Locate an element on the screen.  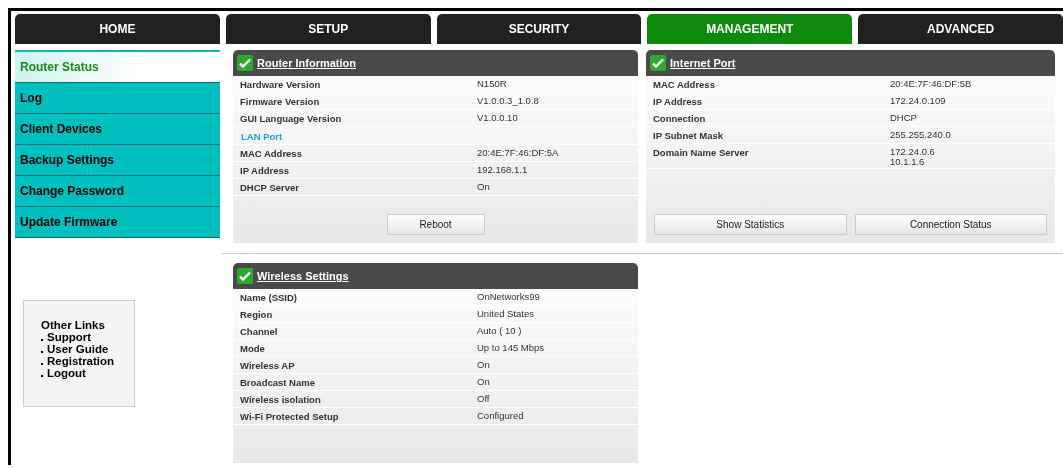
field-label: Broadcast Name is located at coordinates (278, 383).